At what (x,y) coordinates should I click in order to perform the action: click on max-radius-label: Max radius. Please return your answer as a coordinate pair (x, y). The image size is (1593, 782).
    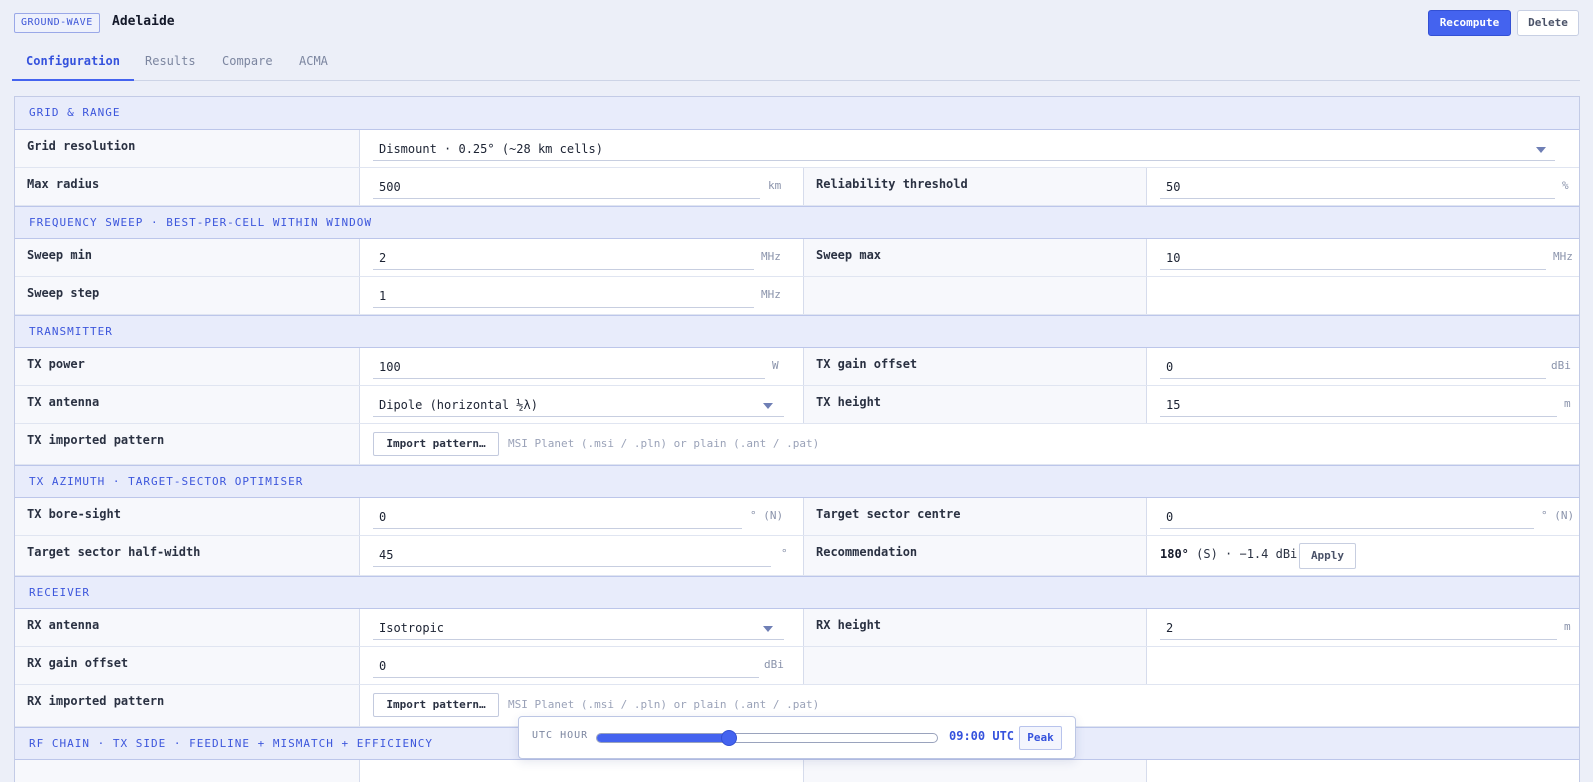
    Looking at the image, I should click on (187, 186).